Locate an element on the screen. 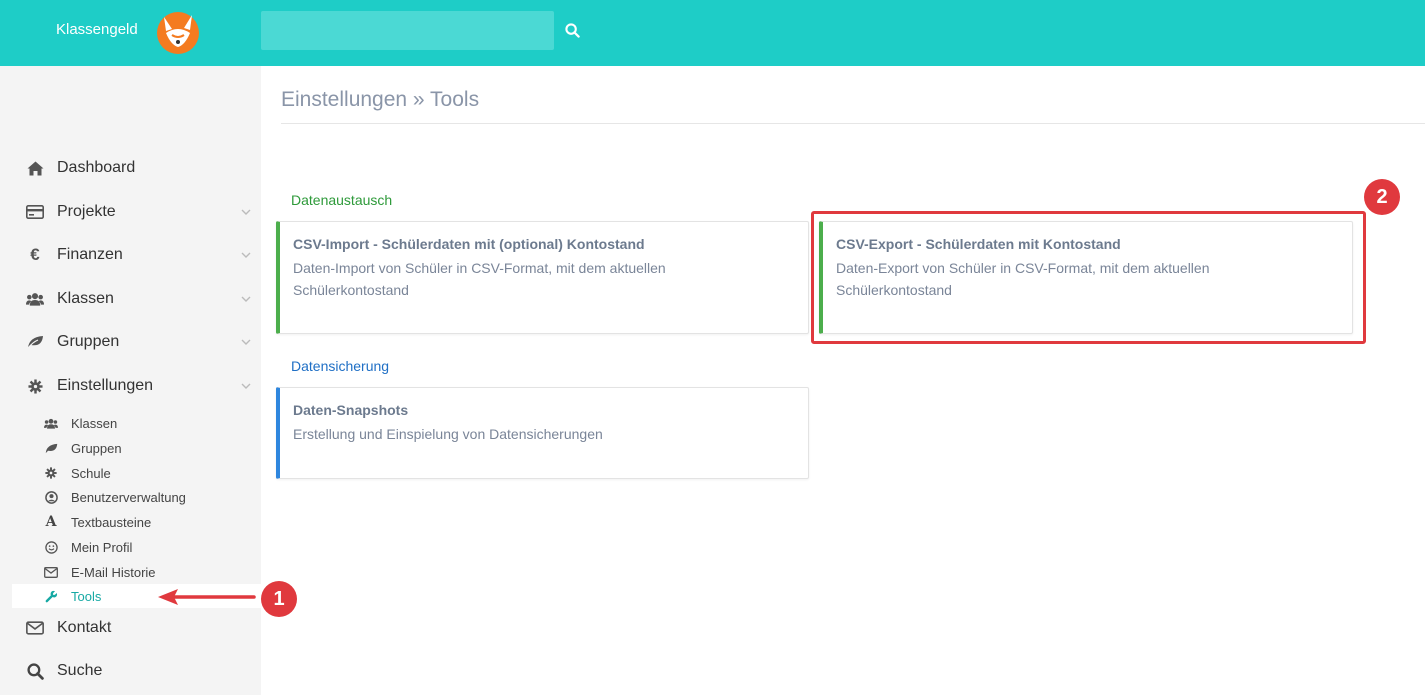 The height and width of the screenshot is (695, 1425). sidebar-item-einstellungen: Einstellungen is located at coordinates (130, 386).